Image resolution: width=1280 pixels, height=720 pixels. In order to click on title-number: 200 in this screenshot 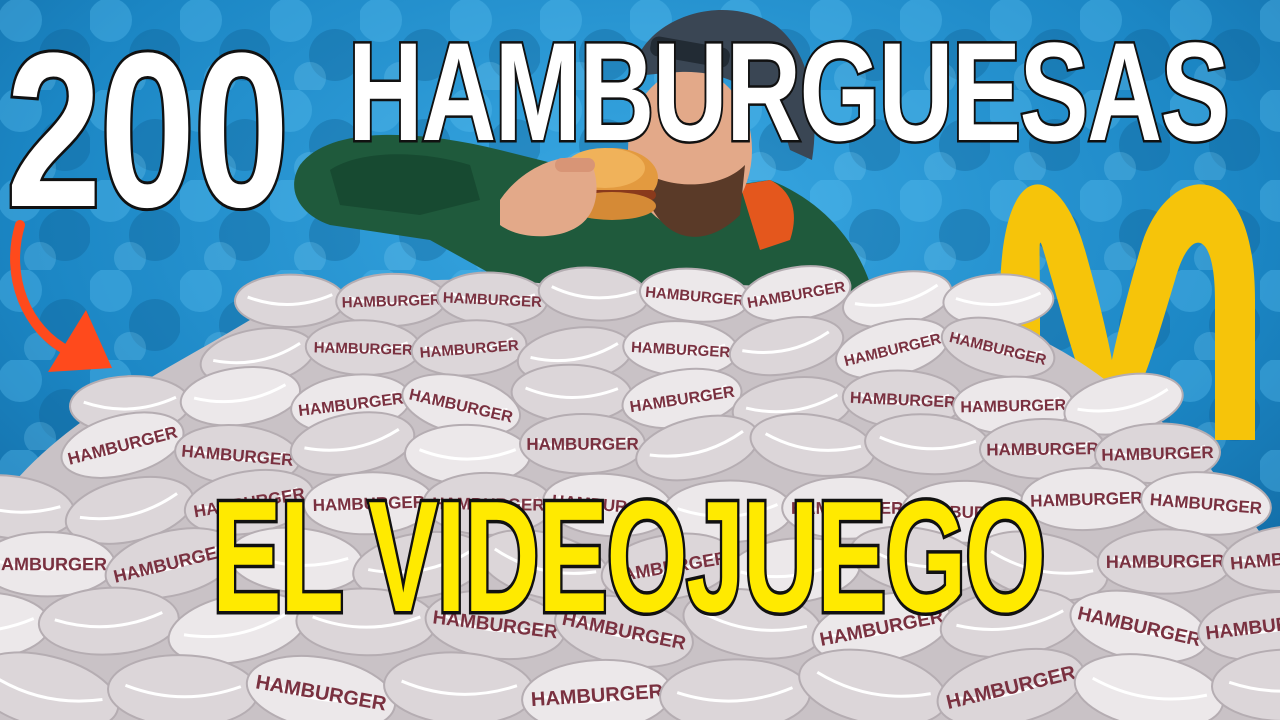, I will do `click(148, 130)`.